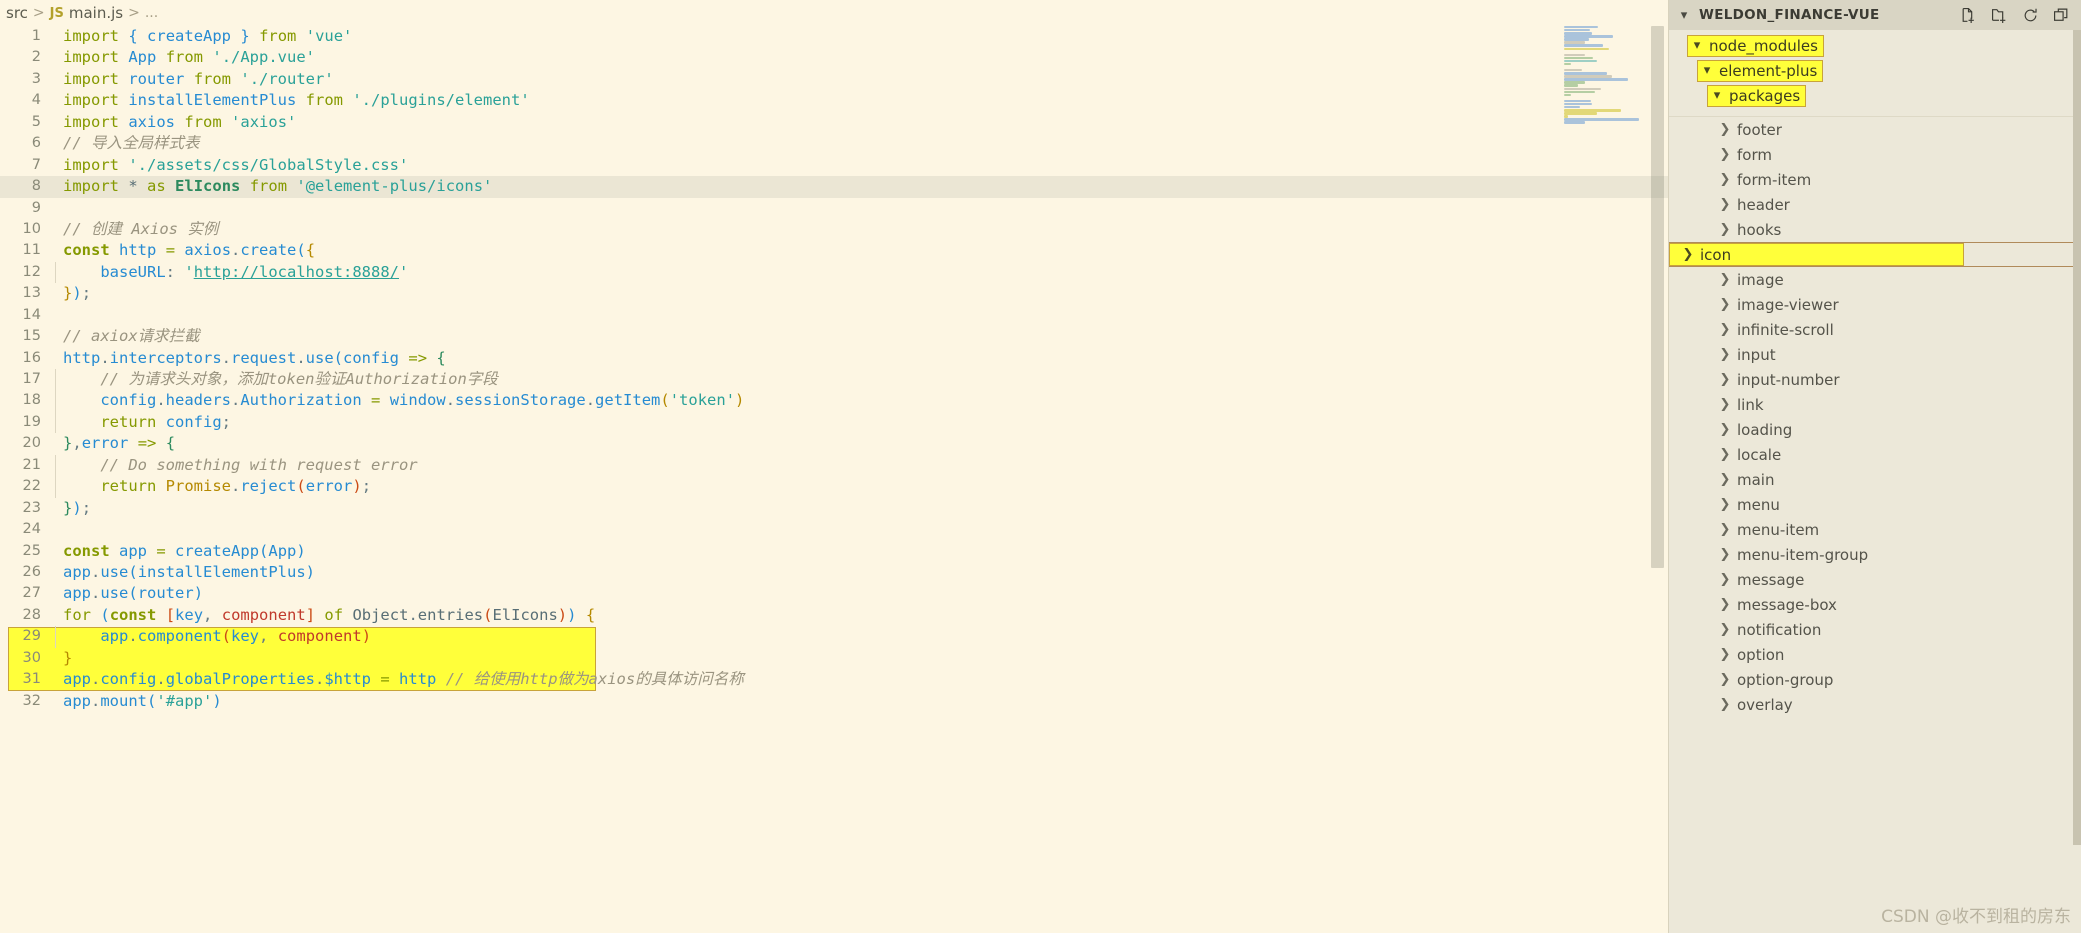 This screenshot has width=2081, height=933. What do you see at coordinates (860, 143) in the screenshot?
I see `line-content: // 导入全局样式表` at bounding box center [860, 143].